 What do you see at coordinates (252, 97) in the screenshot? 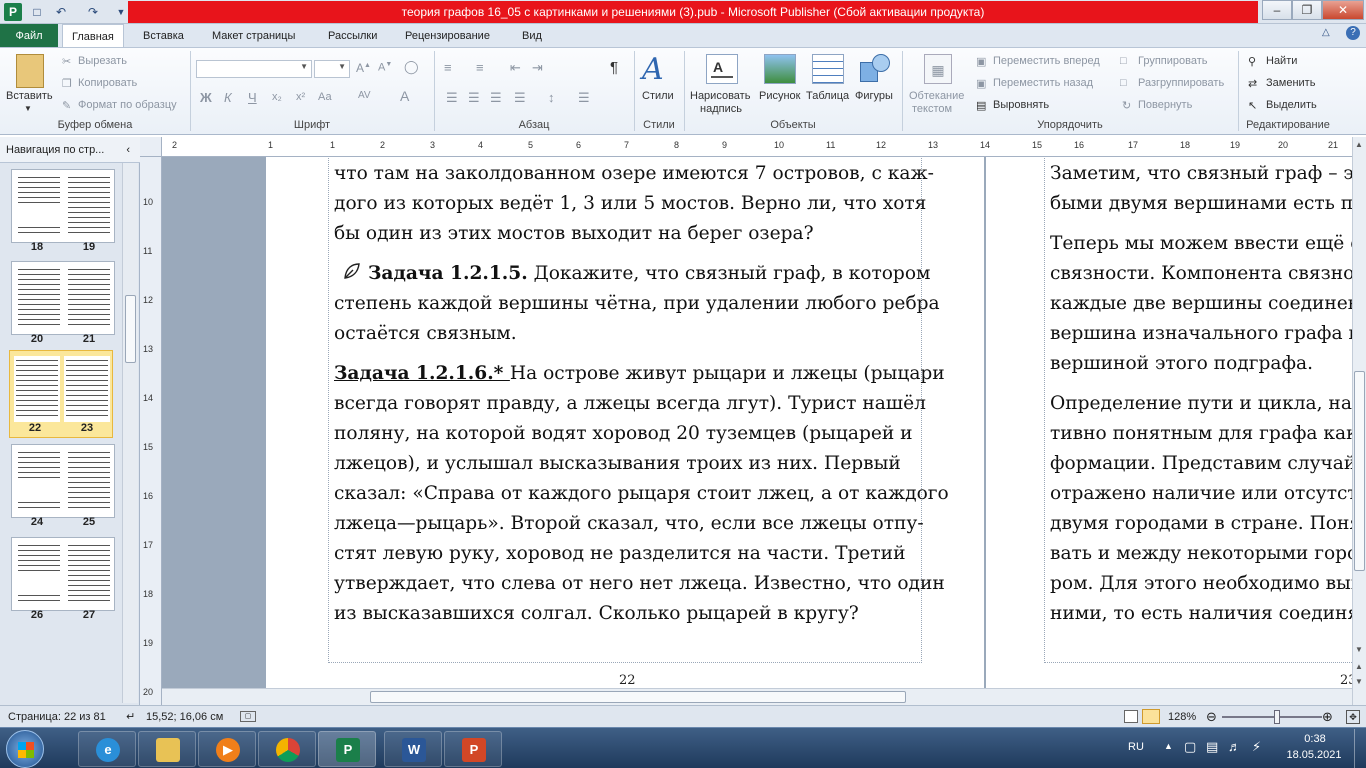
I see `underline-icon: Ч` at bounding box center [252, 97].